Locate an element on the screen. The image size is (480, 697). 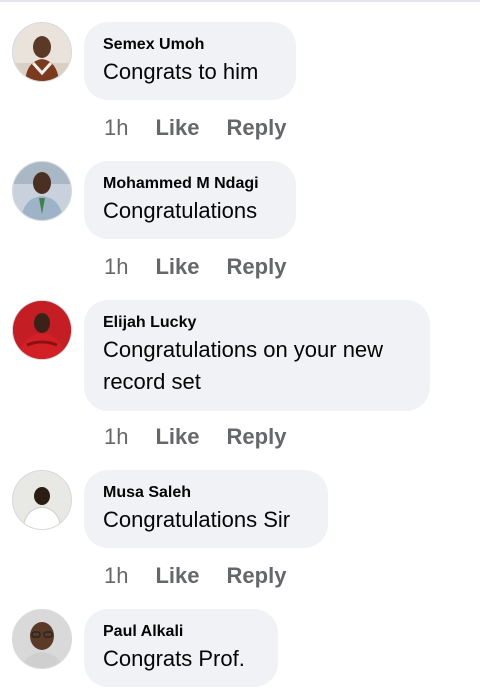
comment-author: Musa Saleh is located at coordinates (205, 493).